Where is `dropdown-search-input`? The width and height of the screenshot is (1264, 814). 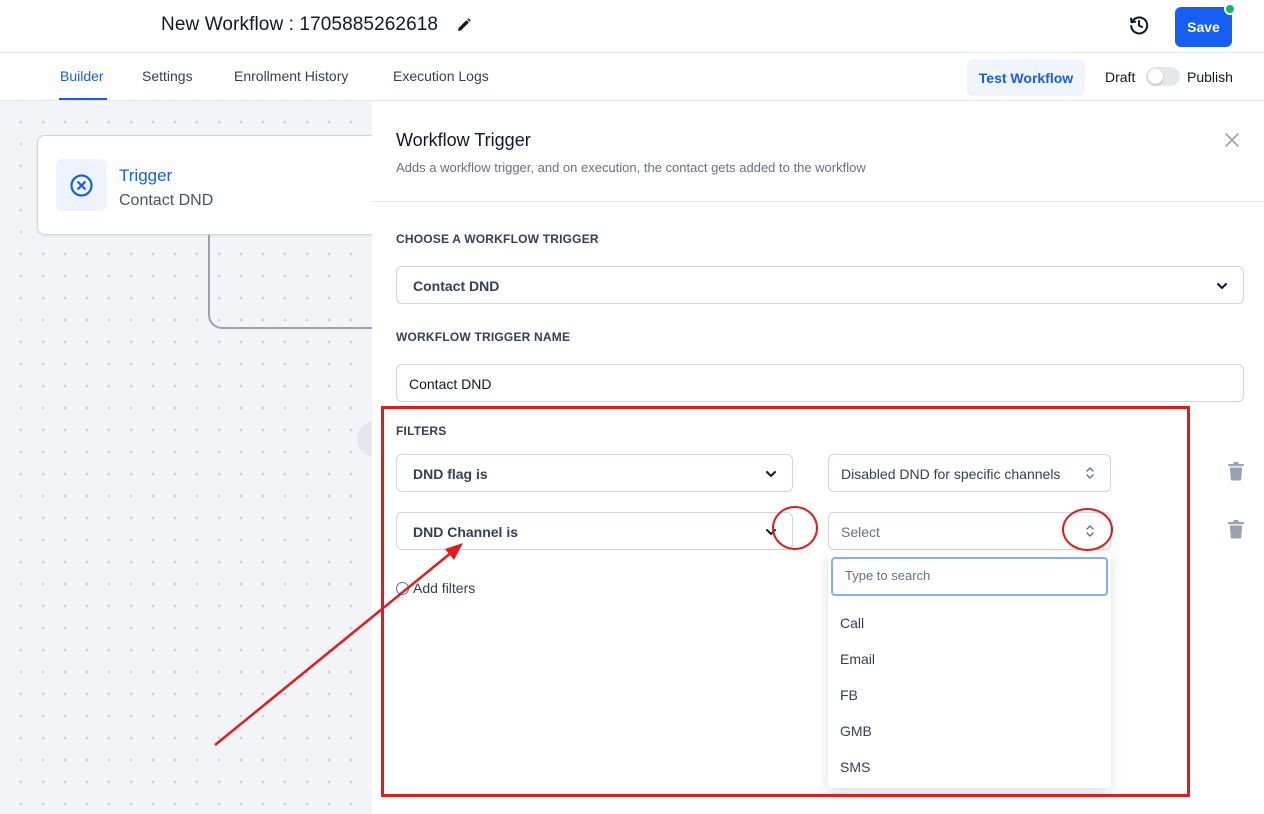 dropdown-search-input is located at coordinates (970, 575).